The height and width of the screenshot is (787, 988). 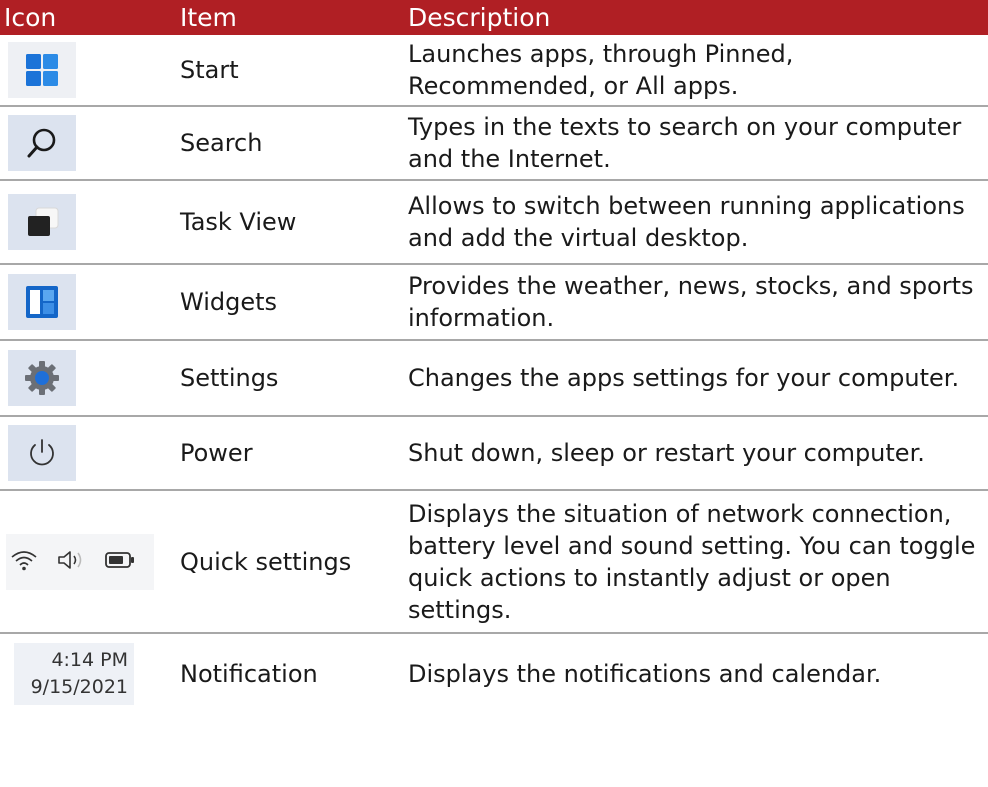 What do you see at coordinates (229, 378) in the screenshot?
I see `row-item: Settings` at bounding box center [229, 378].